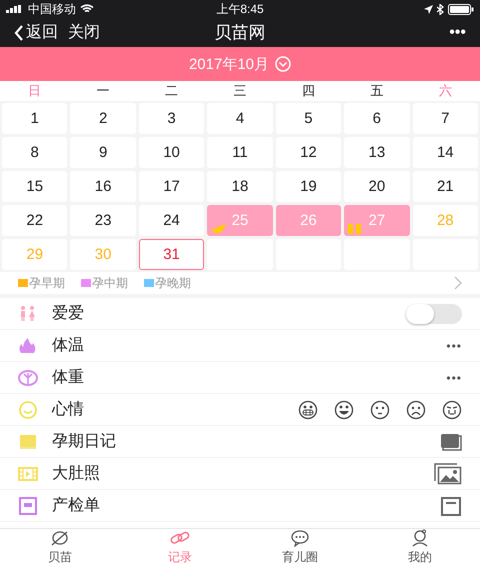 This screenshot has height=566, width=480. I want to click on calendar-day: 9, so click(103, 152).